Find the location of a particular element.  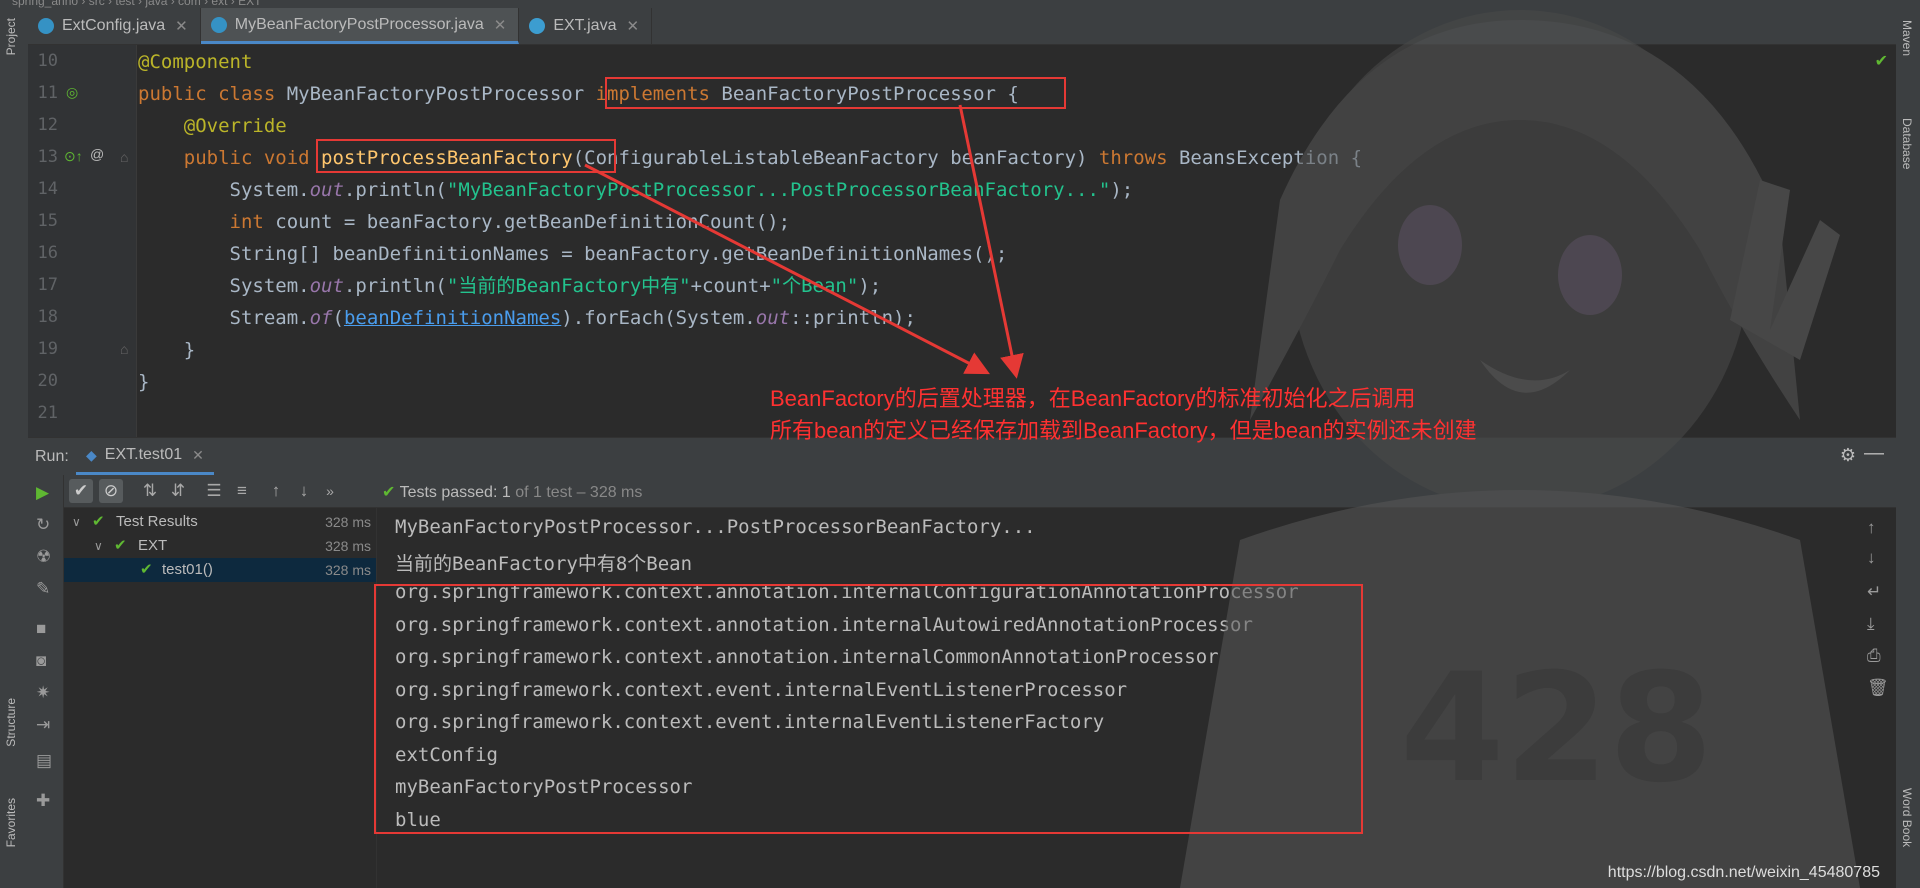

trash-icon: 🗑 is located at coordinates (1878, 688).